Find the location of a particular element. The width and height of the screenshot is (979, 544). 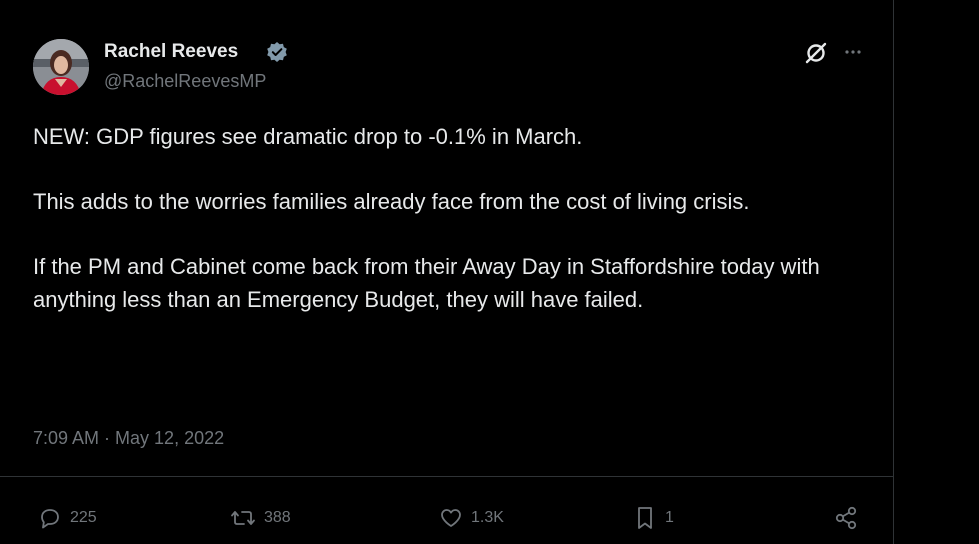

bookmark-count: 1 is located at coordinates (669, 517).